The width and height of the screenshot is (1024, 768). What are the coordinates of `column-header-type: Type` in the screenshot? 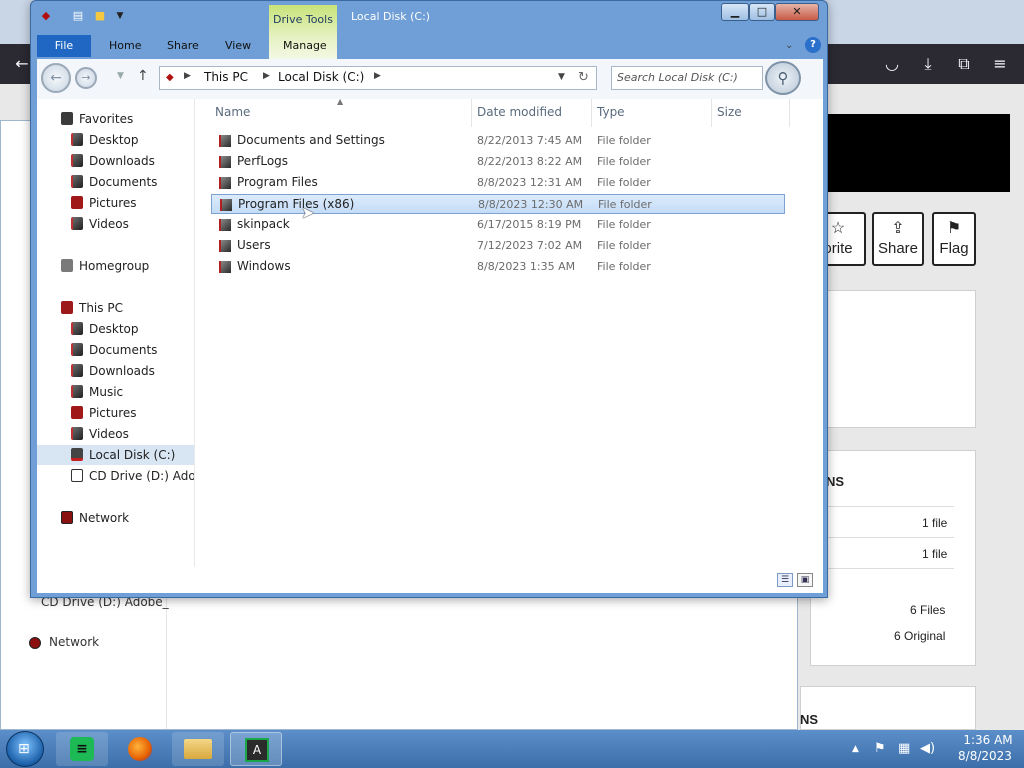 It's located at (611, 112).